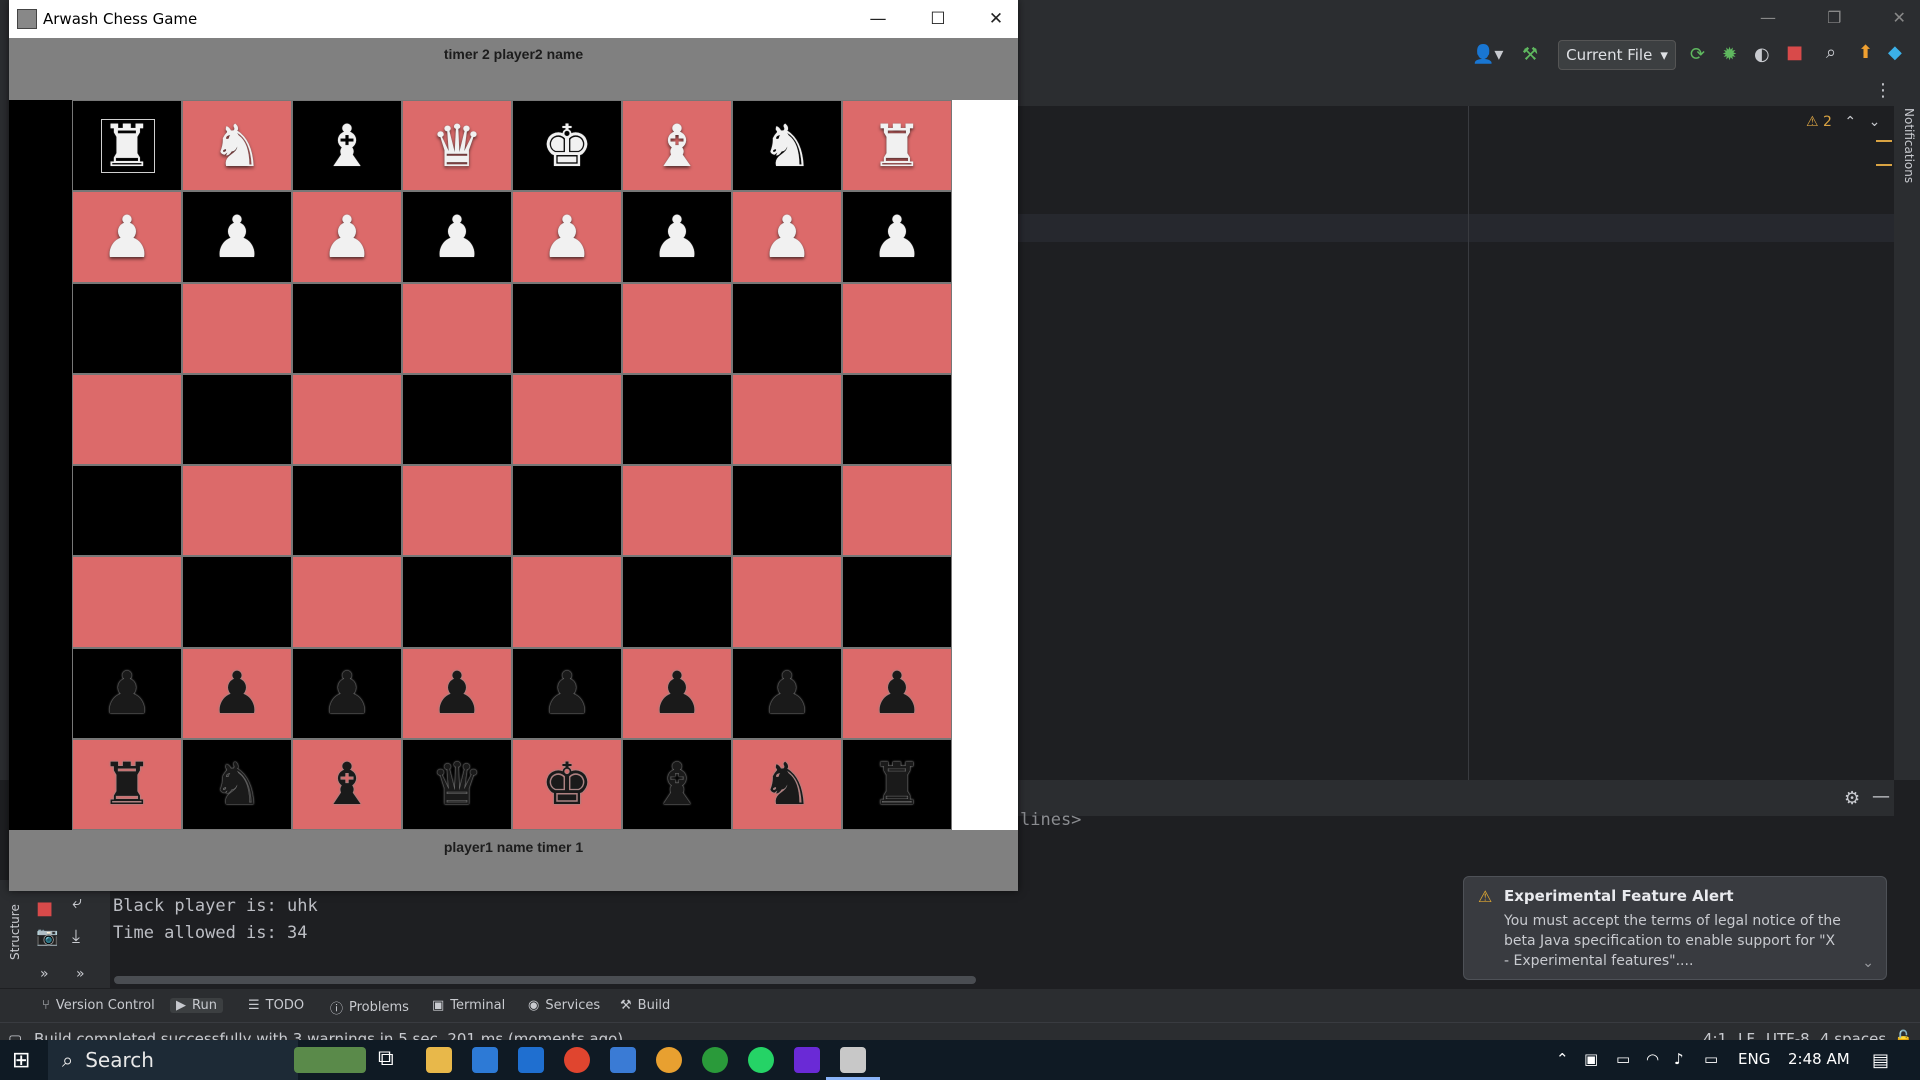 The width and height of the screenshot is (1920, 1080). What do you see at coordinates (1875, 122) in the screenshot?
I see `chevron-down-icon: ⌄` at bounding box center [1875, 122].